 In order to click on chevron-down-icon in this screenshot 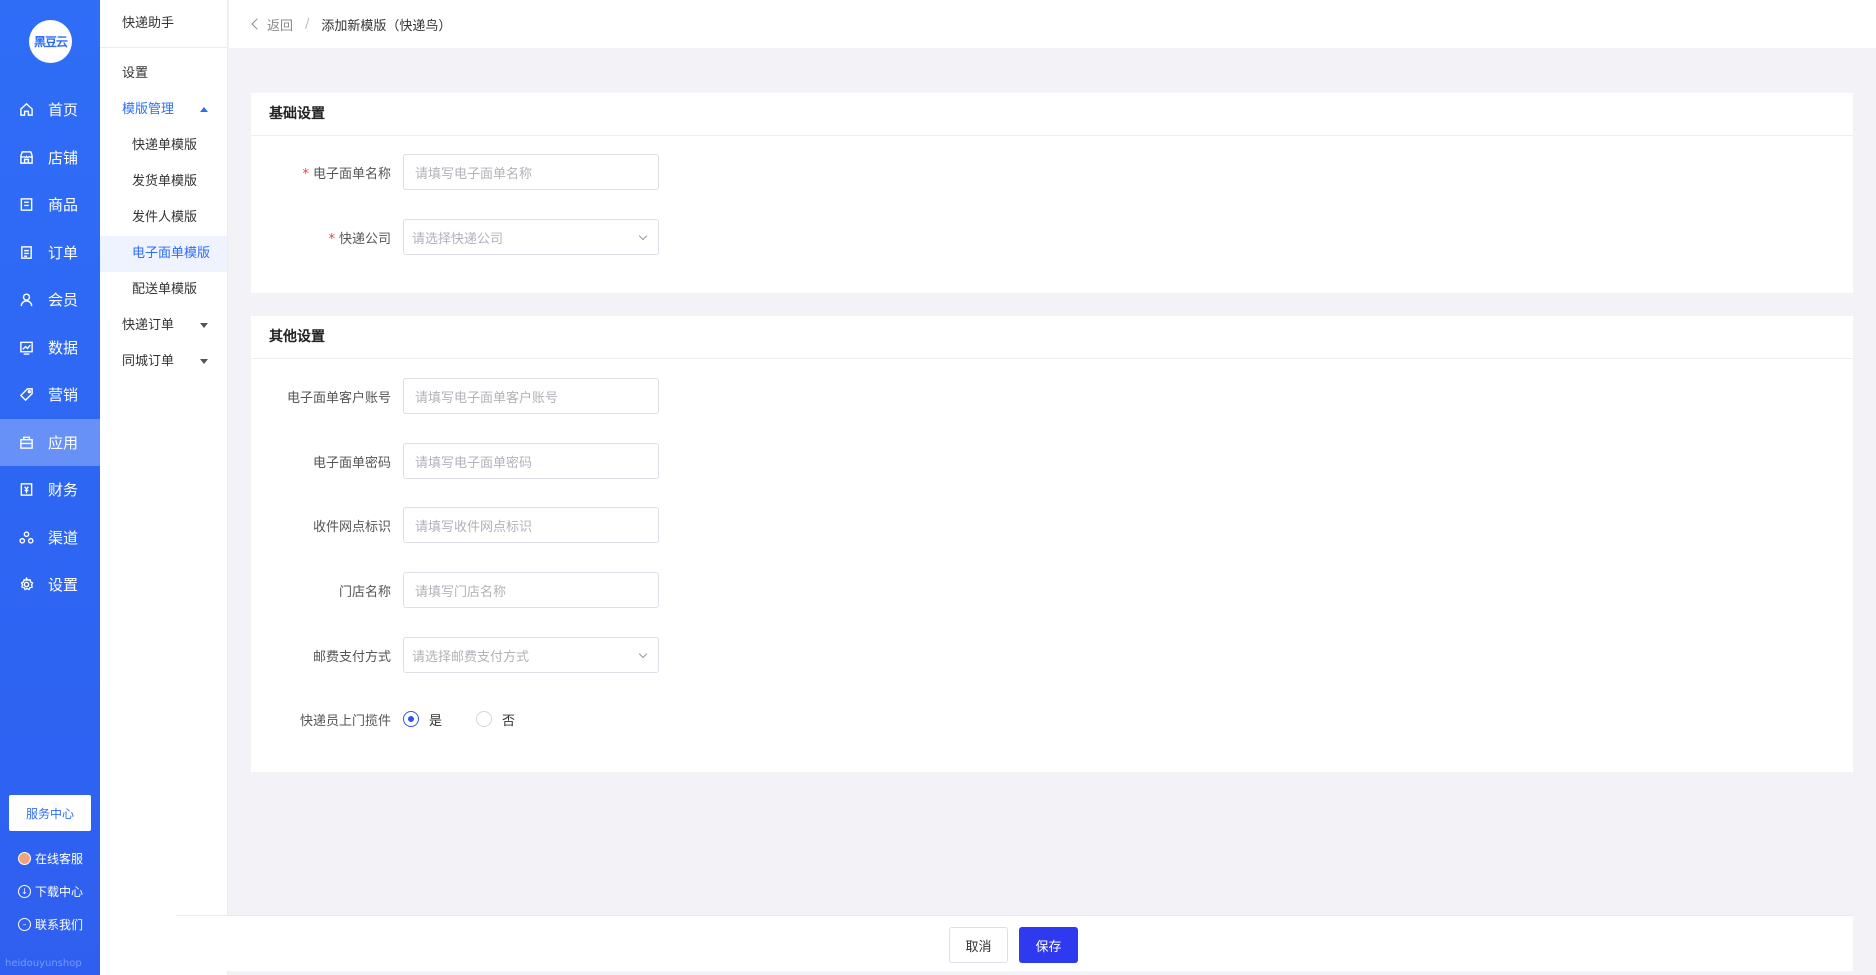, I will do `click(643, 236)`.